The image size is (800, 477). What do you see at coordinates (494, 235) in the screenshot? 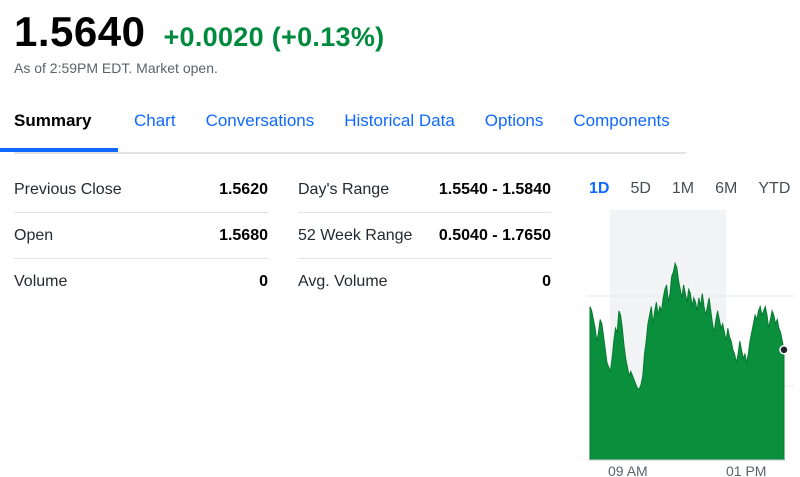
I see `stat-value: 0.5040 - 1.7650` at bounding box center [494, 235].